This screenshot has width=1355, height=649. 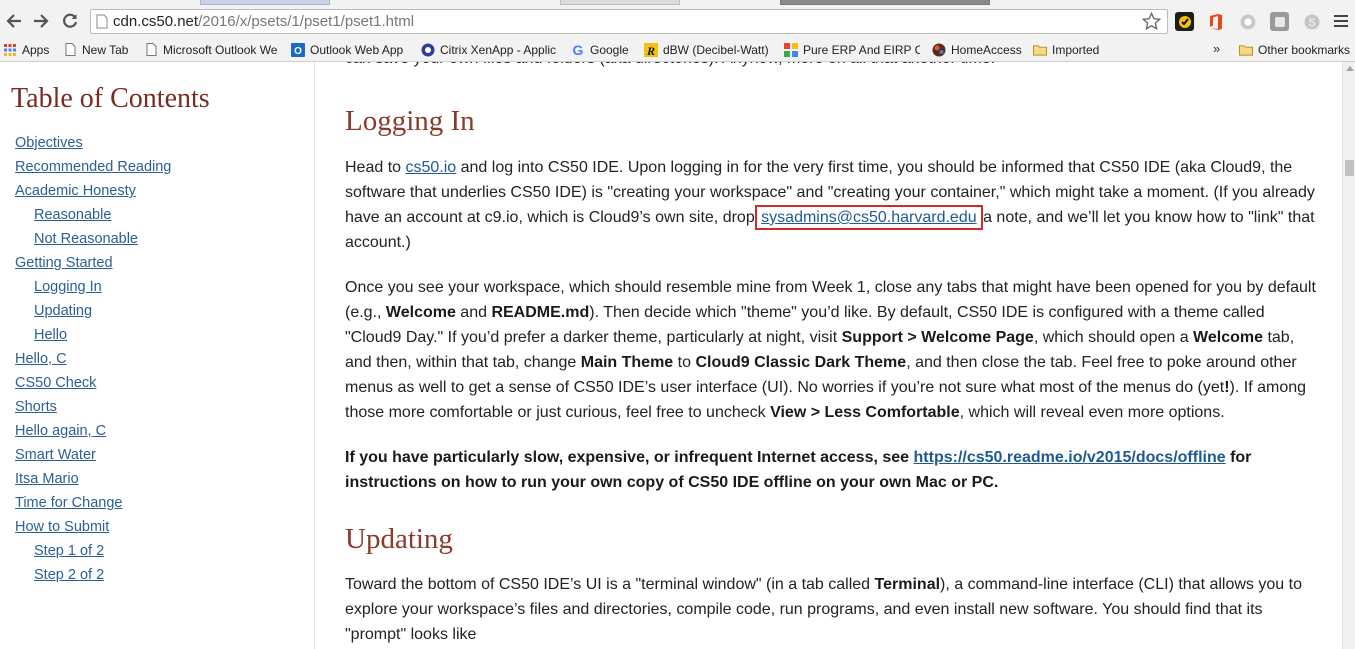 What do you see at coordinates (410, 121) in the screenshot?
I see `heading-logging-in: Logging In` at bounding box center [410, 121].